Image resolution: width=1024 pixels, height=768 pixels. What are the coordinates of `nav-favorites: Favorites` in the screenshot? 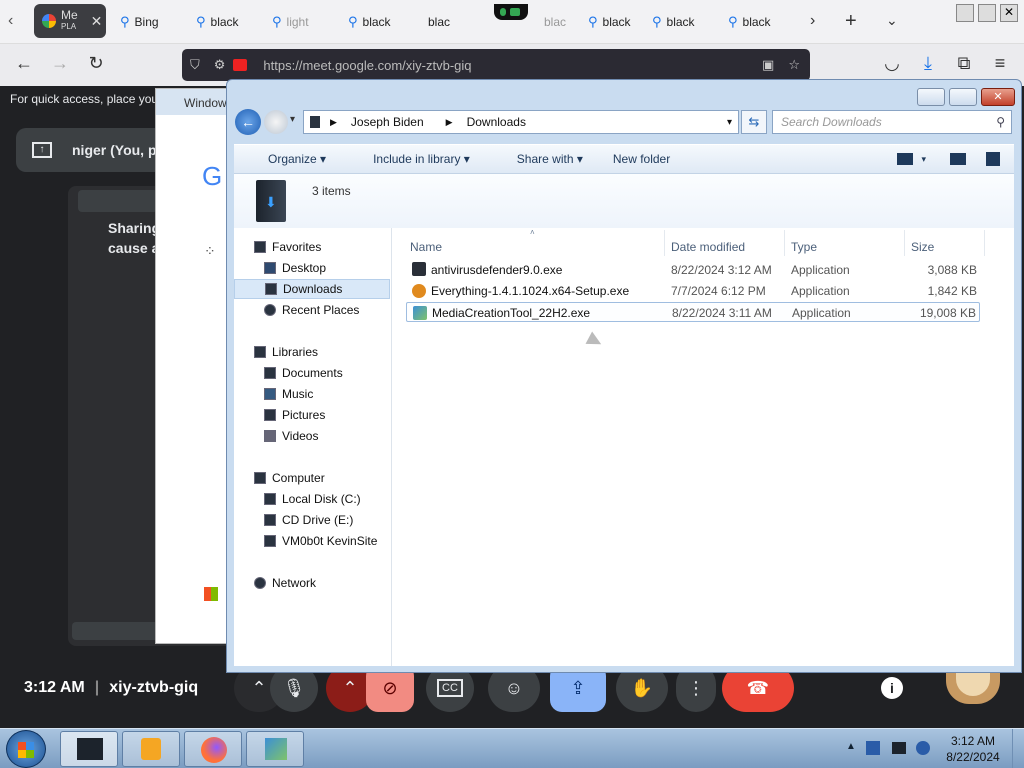 It's located at (287, 247).